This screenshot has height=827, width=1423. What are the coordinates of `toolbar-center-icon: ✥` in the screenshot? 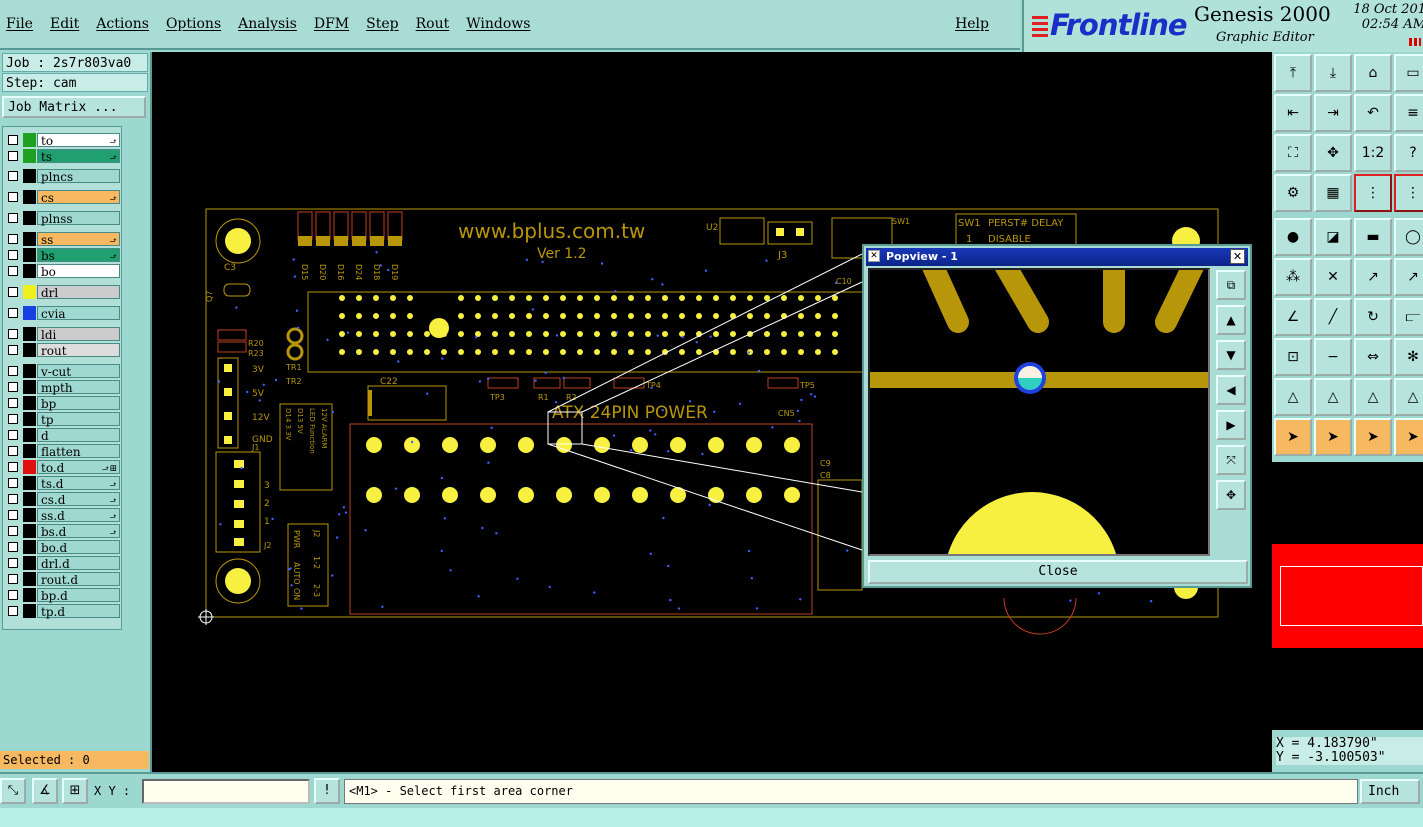 It's located at (1333, 153).